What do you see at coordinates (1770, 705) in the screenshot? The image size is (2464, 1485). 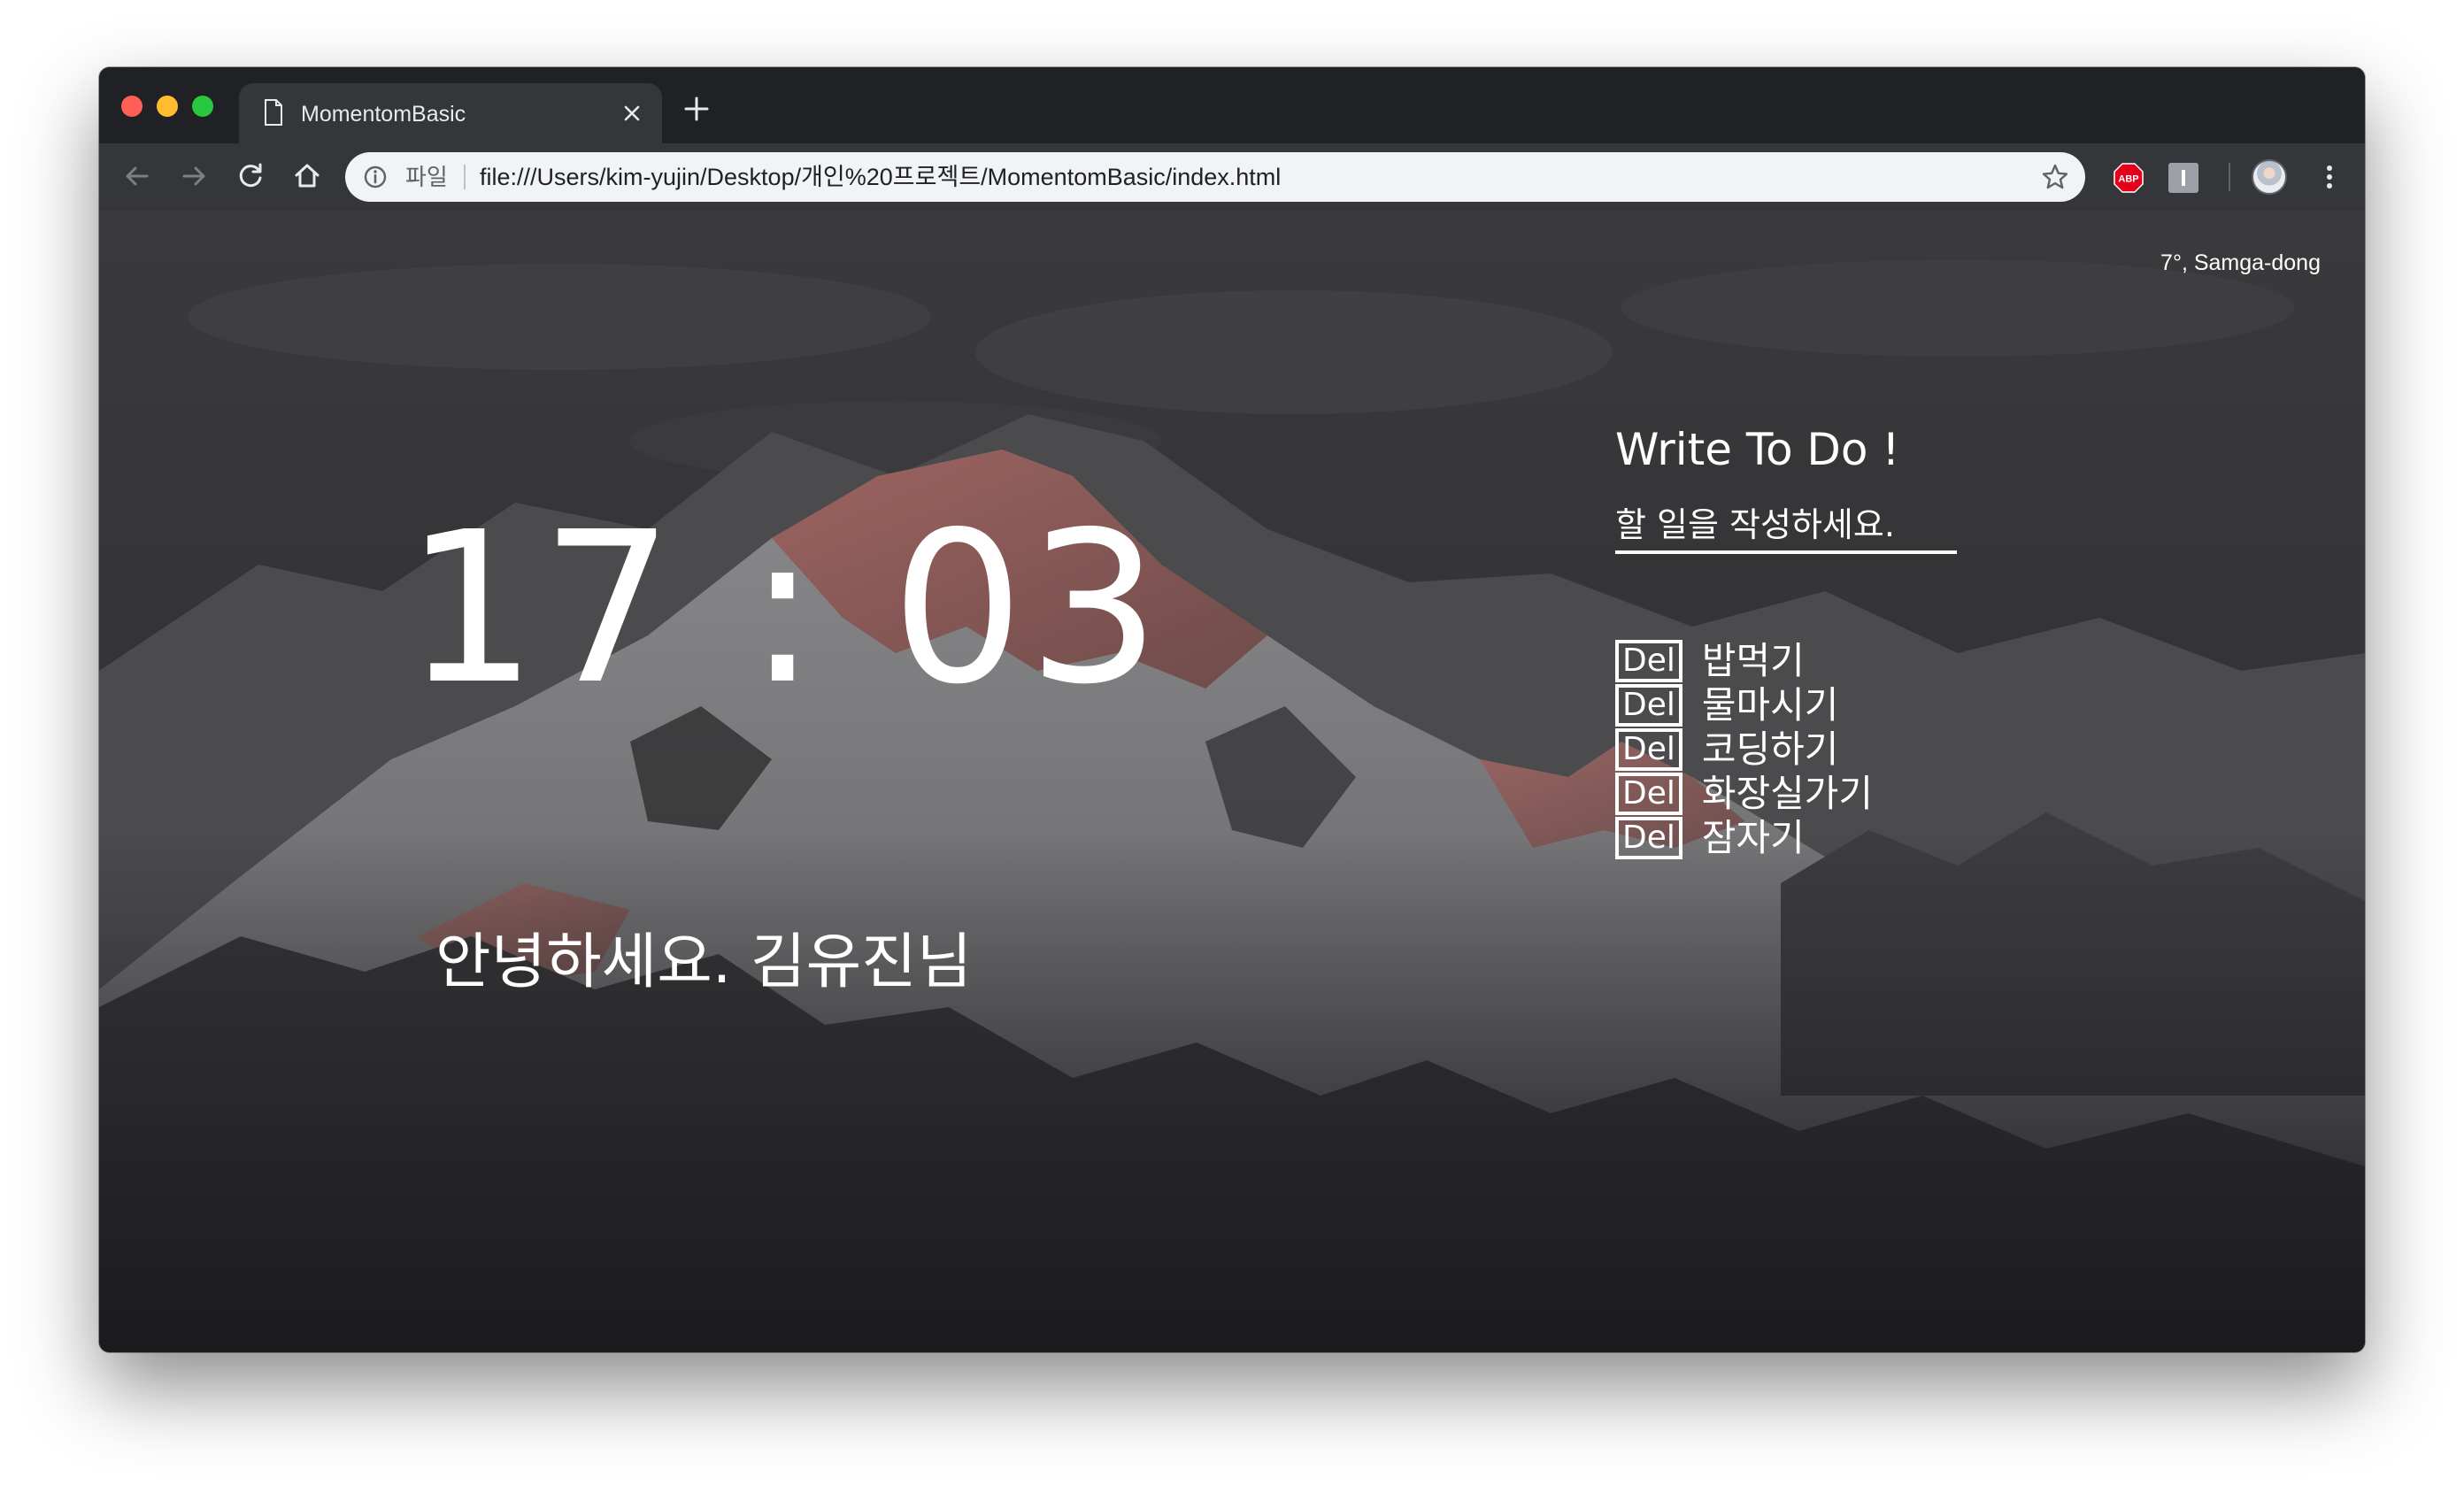 I see `todo-item-text: 물마시기` at bounding box center [1770, 705].